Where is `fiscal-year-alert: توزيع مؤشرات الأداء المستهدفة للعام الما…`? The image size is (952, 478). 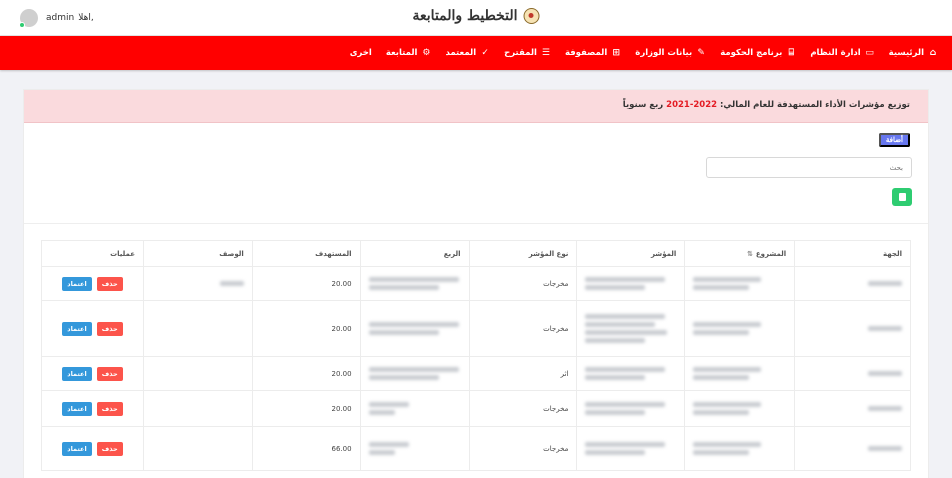 fiscal-year-alert: توزيع مؤشرات الأداء المستهدفة للعام الما… is located at coordinates (476, 106).